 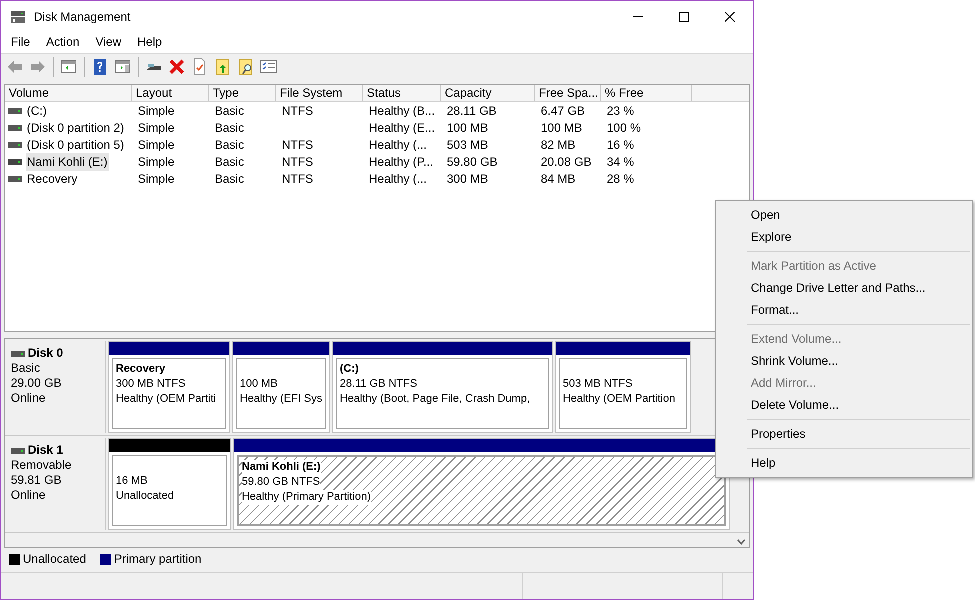 I want to click on disk-type: Removable, so click(x=42, y=465).